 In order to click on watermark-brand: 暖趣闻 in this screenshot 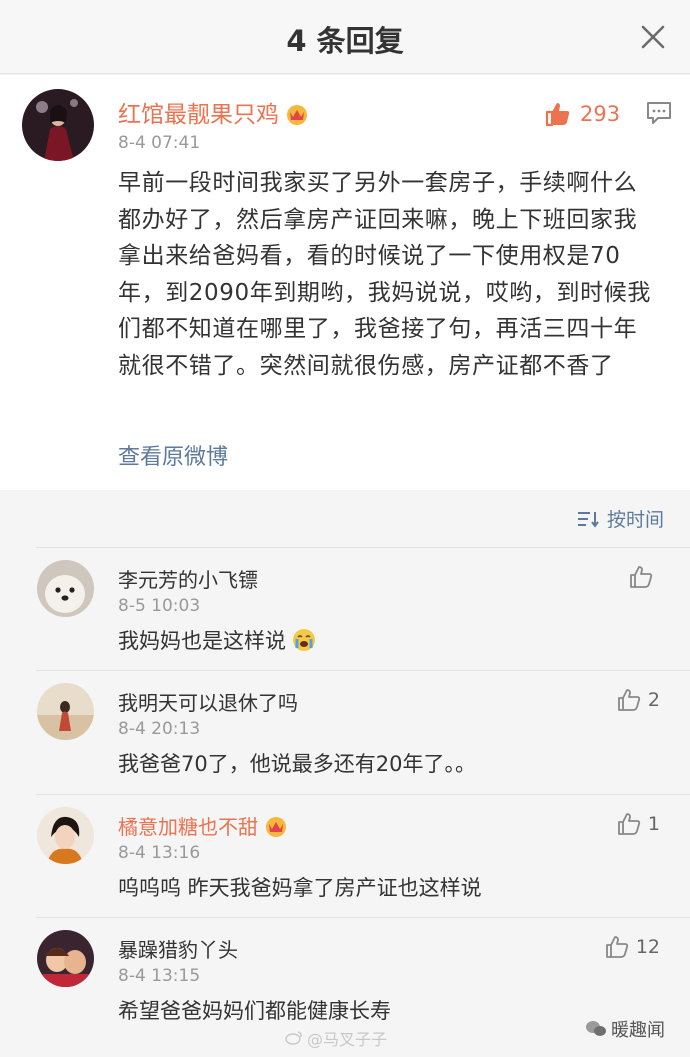, I will do `click(625, 1029)`.